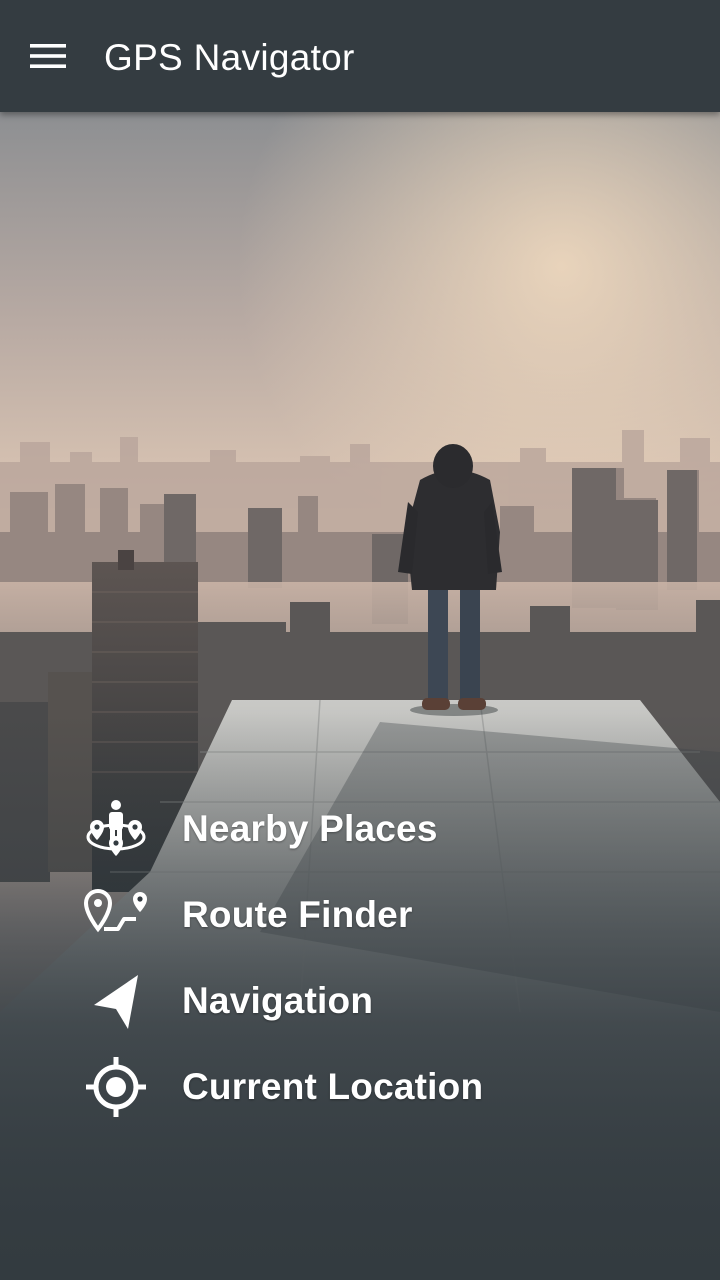 The height and width of the screenshot is (1280, 720). I want to click on menu-item-current-location: Current Location, so click(378, 1087).